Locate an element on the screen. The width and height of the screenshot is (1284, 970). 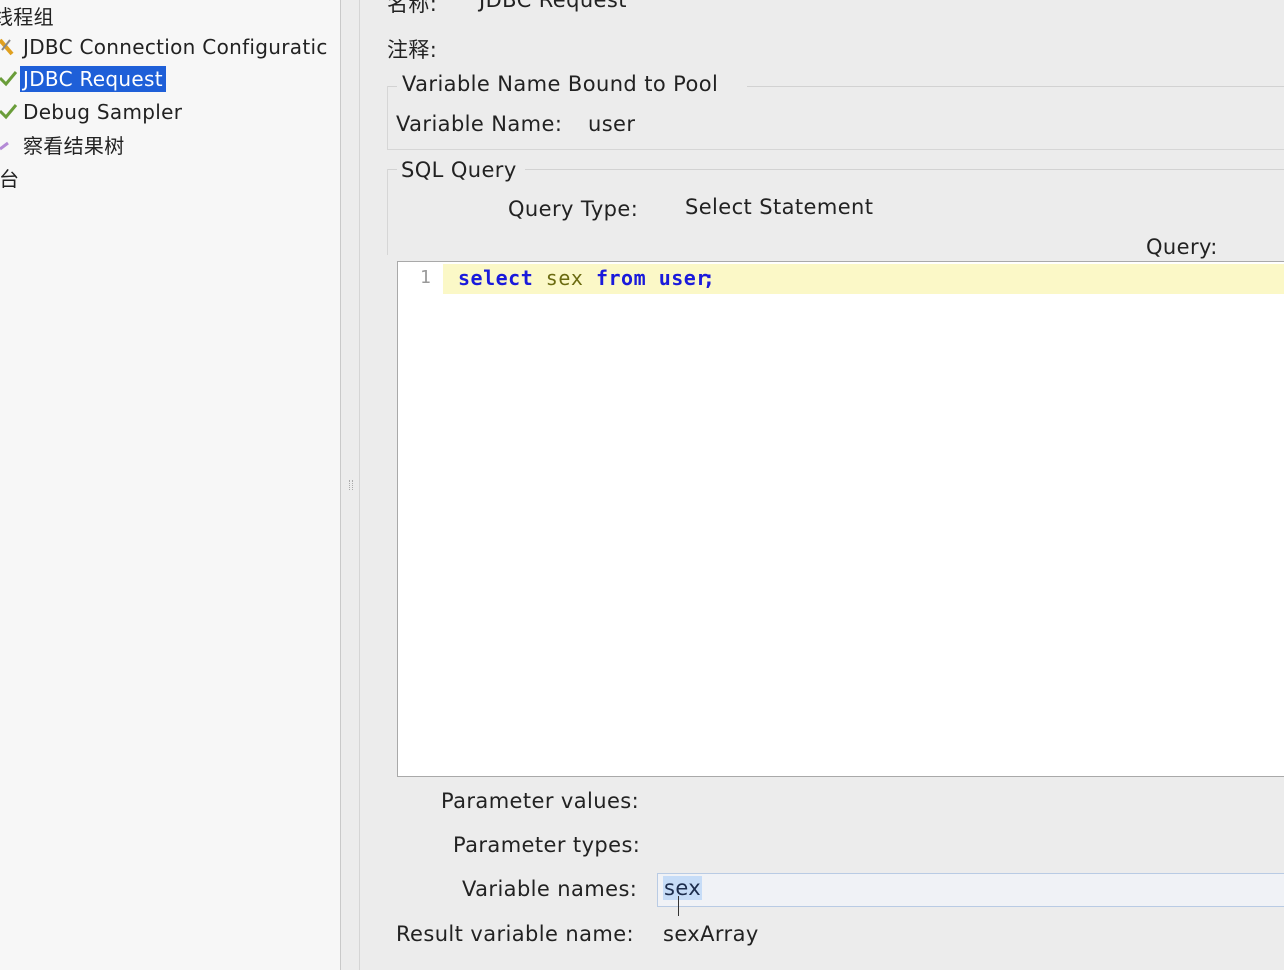
splitter-grip is located at coordinates (351, 485).